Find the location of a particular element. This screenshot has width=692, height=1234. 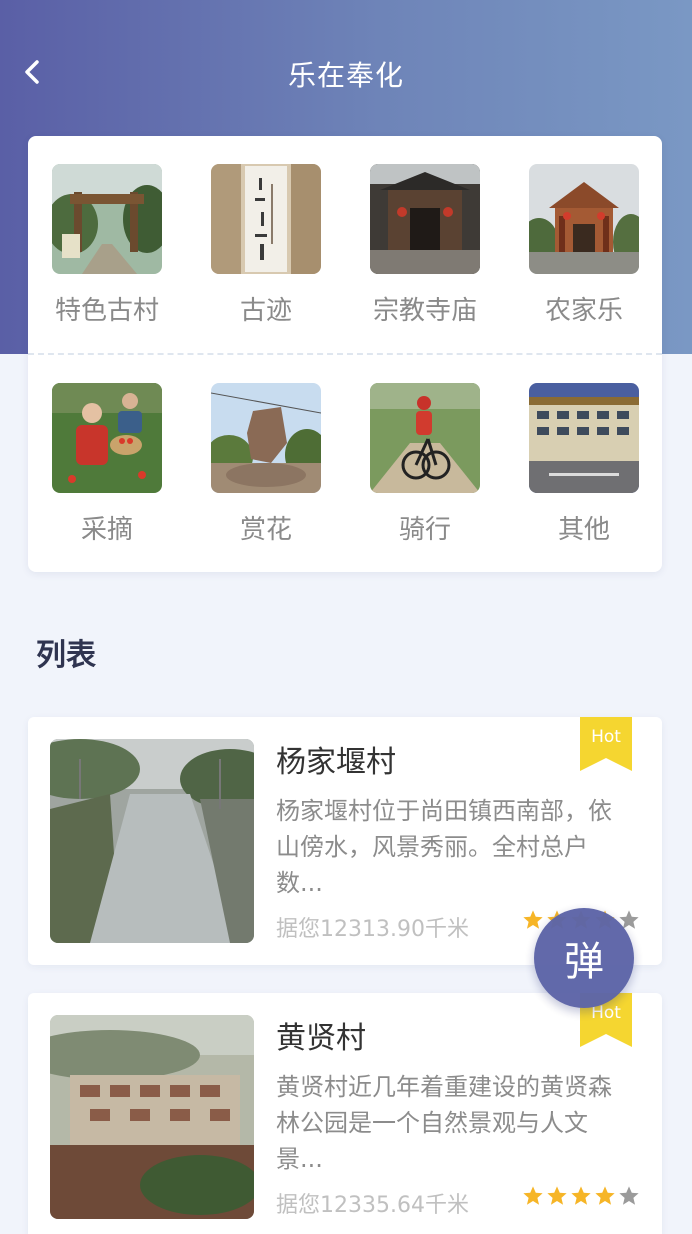

item-name: 杨家堰村 is located at coordinates (336, 762).